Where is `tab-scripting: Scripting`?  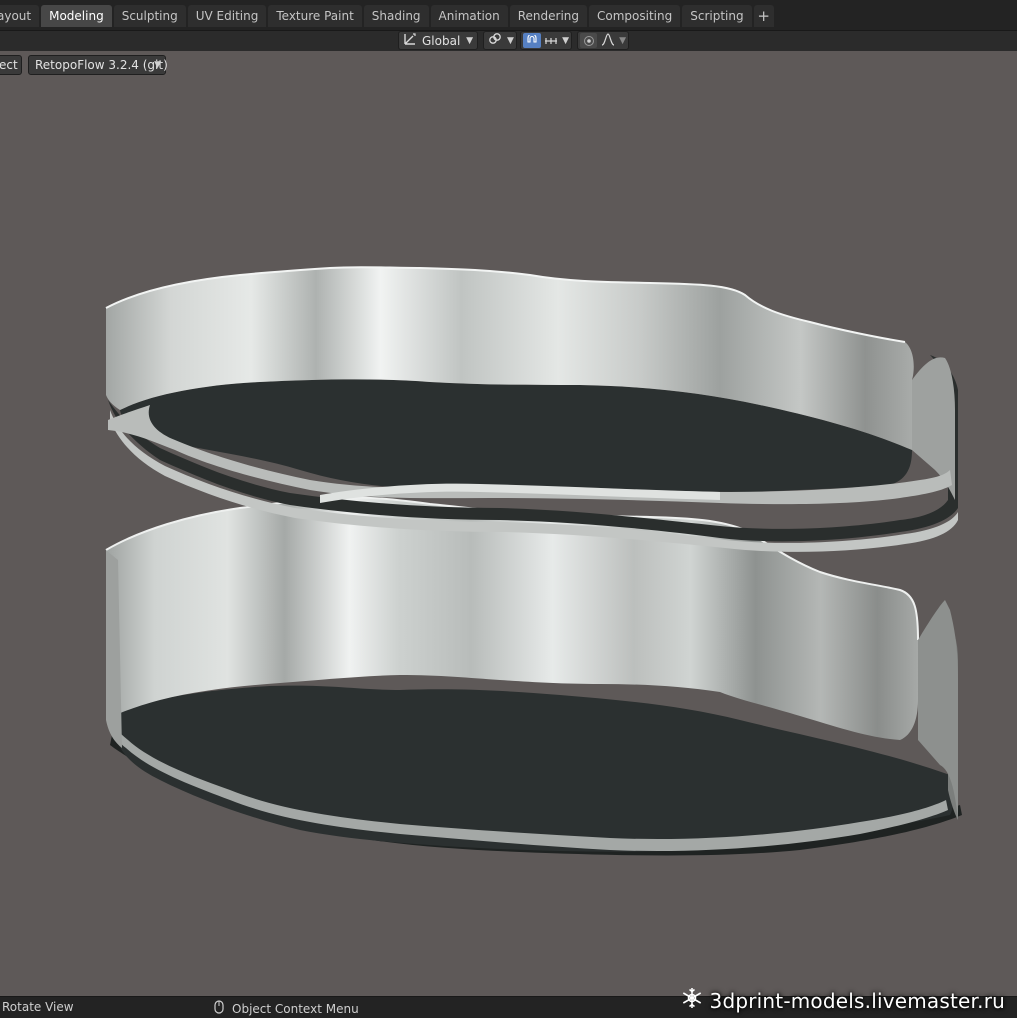
tab-scripting: Scripting is located at coordinates (717, 16).